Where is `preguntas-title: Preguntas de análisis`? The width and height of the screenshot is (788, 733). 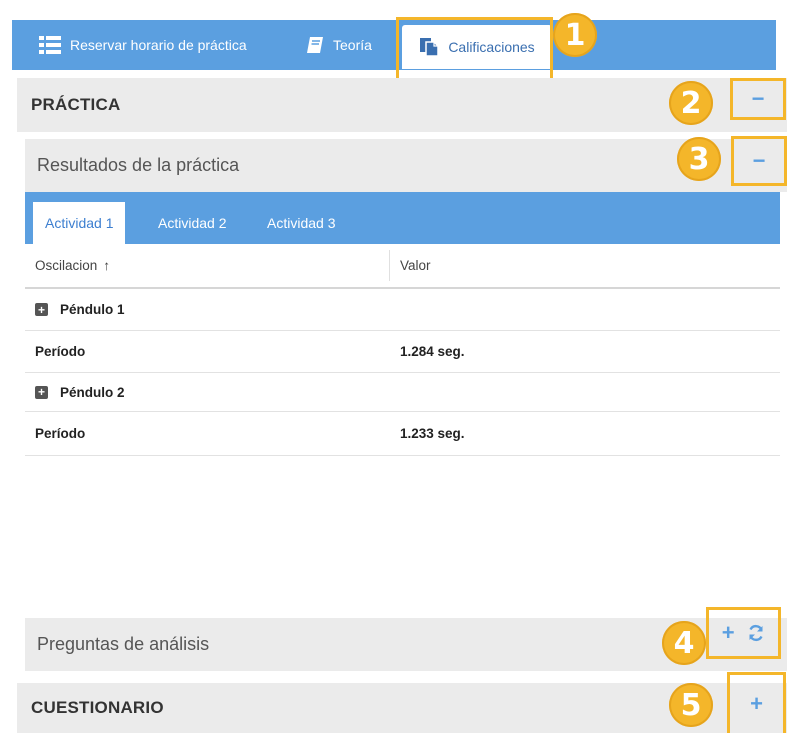 preguntas-title: Preguntas de análisis is located at coordinates (123, 644).